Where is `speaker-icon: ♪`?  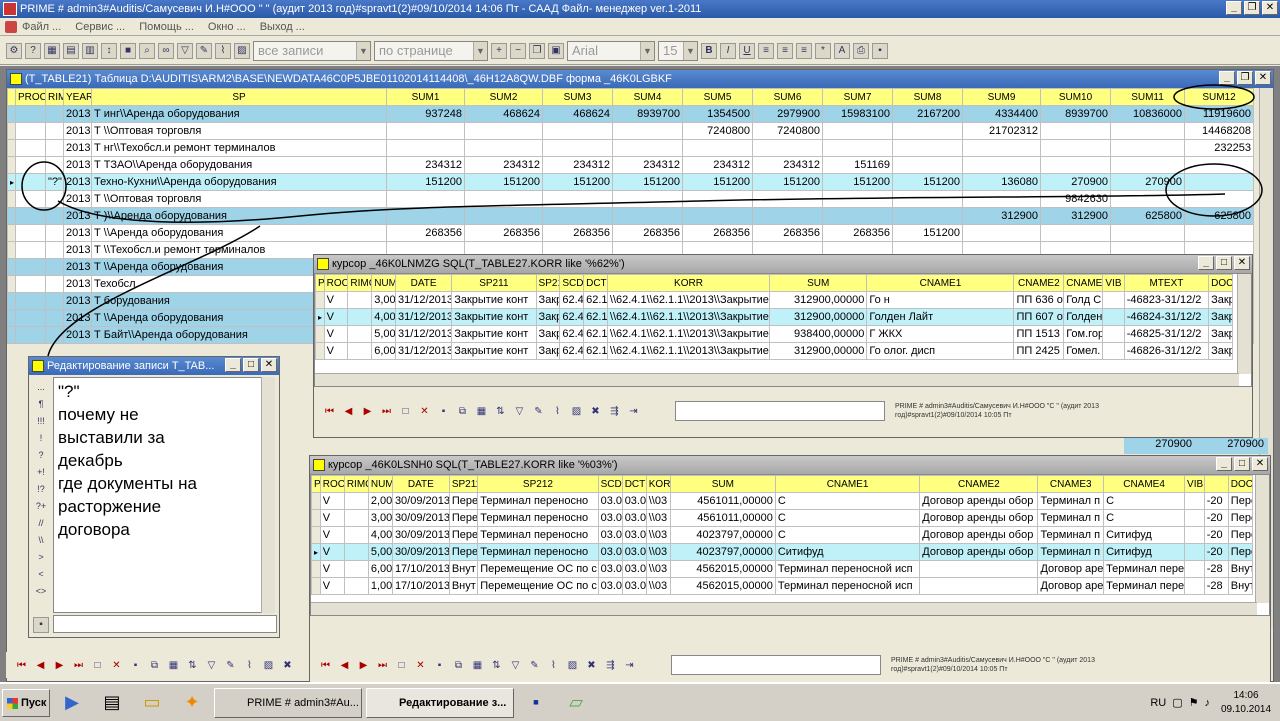 speaker-icon: ♪ is located at coordinates (1208, 703).